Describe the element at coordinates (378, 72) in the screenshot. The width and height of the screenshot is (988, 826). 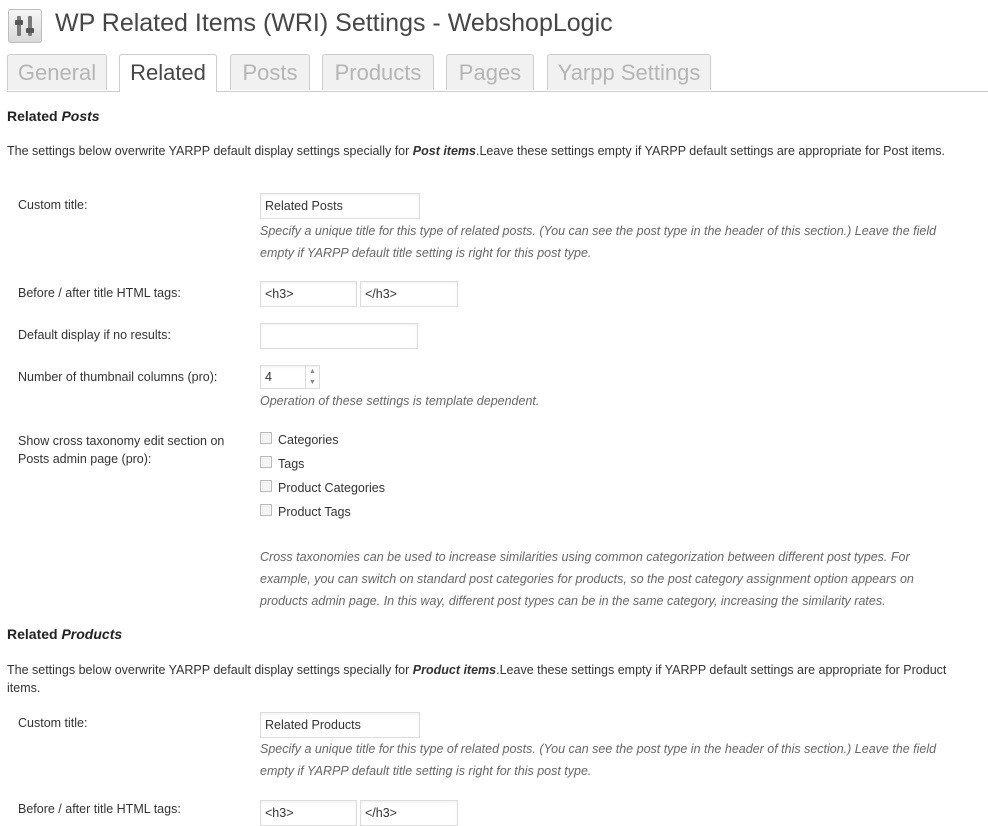
I see `tab-products: Products` at that location.